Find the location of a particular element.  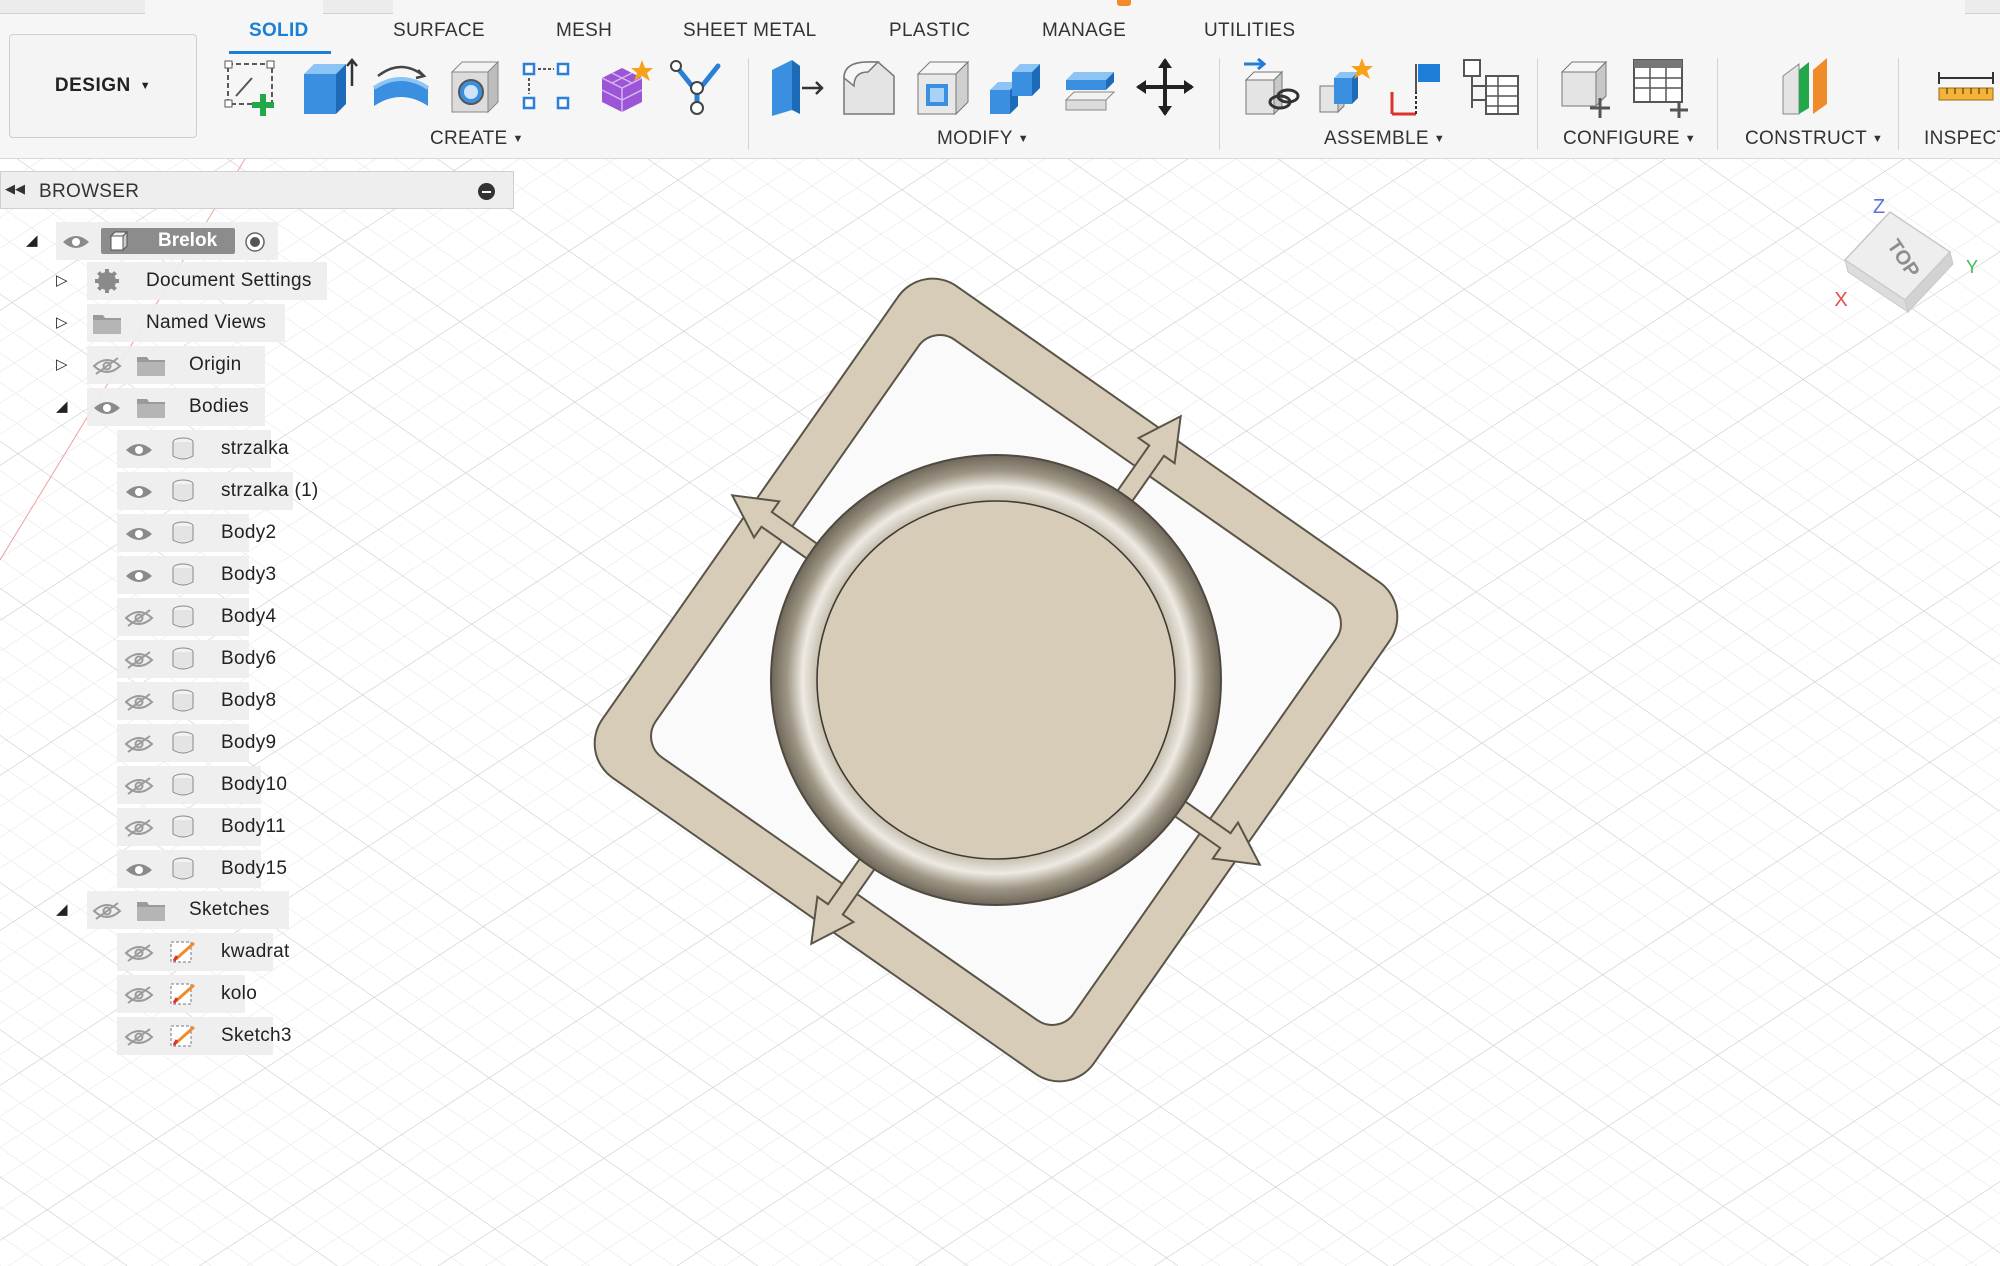

browser-item-body: Body15 is located at coordinates (170, 869).